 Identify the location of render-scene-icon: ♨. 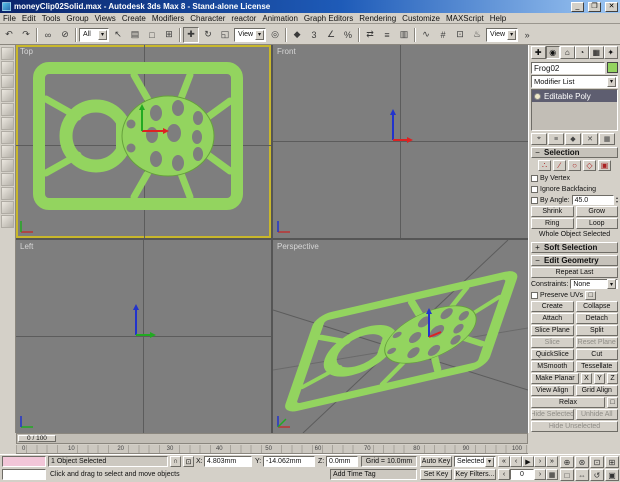
(477, 35).